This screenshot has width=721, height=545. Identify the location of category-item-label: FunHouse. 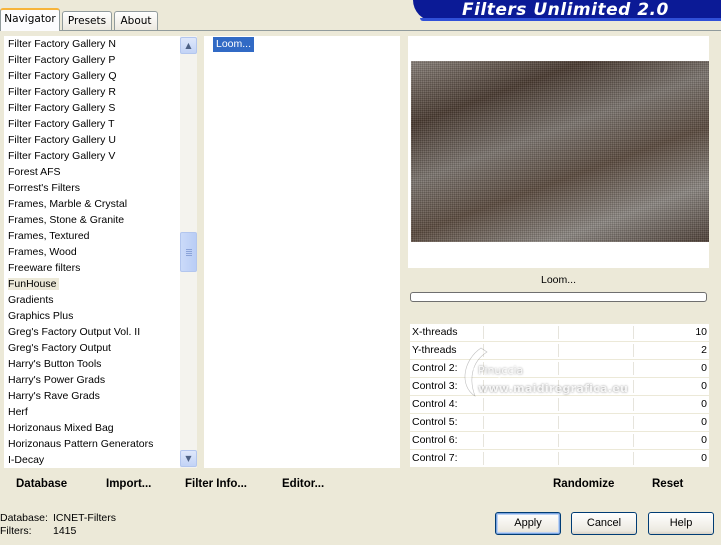
(34, 284).